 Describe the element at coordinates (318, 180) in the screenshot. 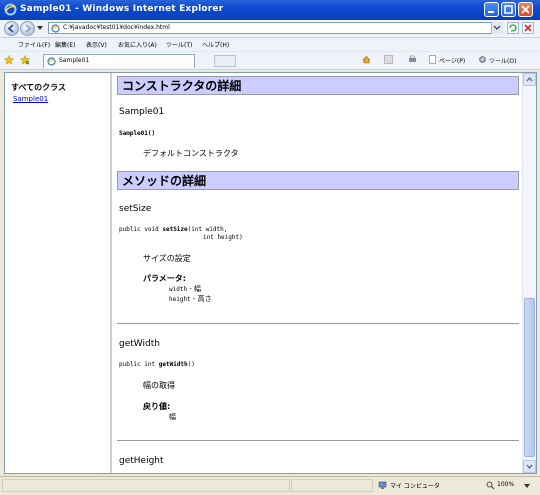

I see `method-detail-heading: メソッドの詳細` at that location.